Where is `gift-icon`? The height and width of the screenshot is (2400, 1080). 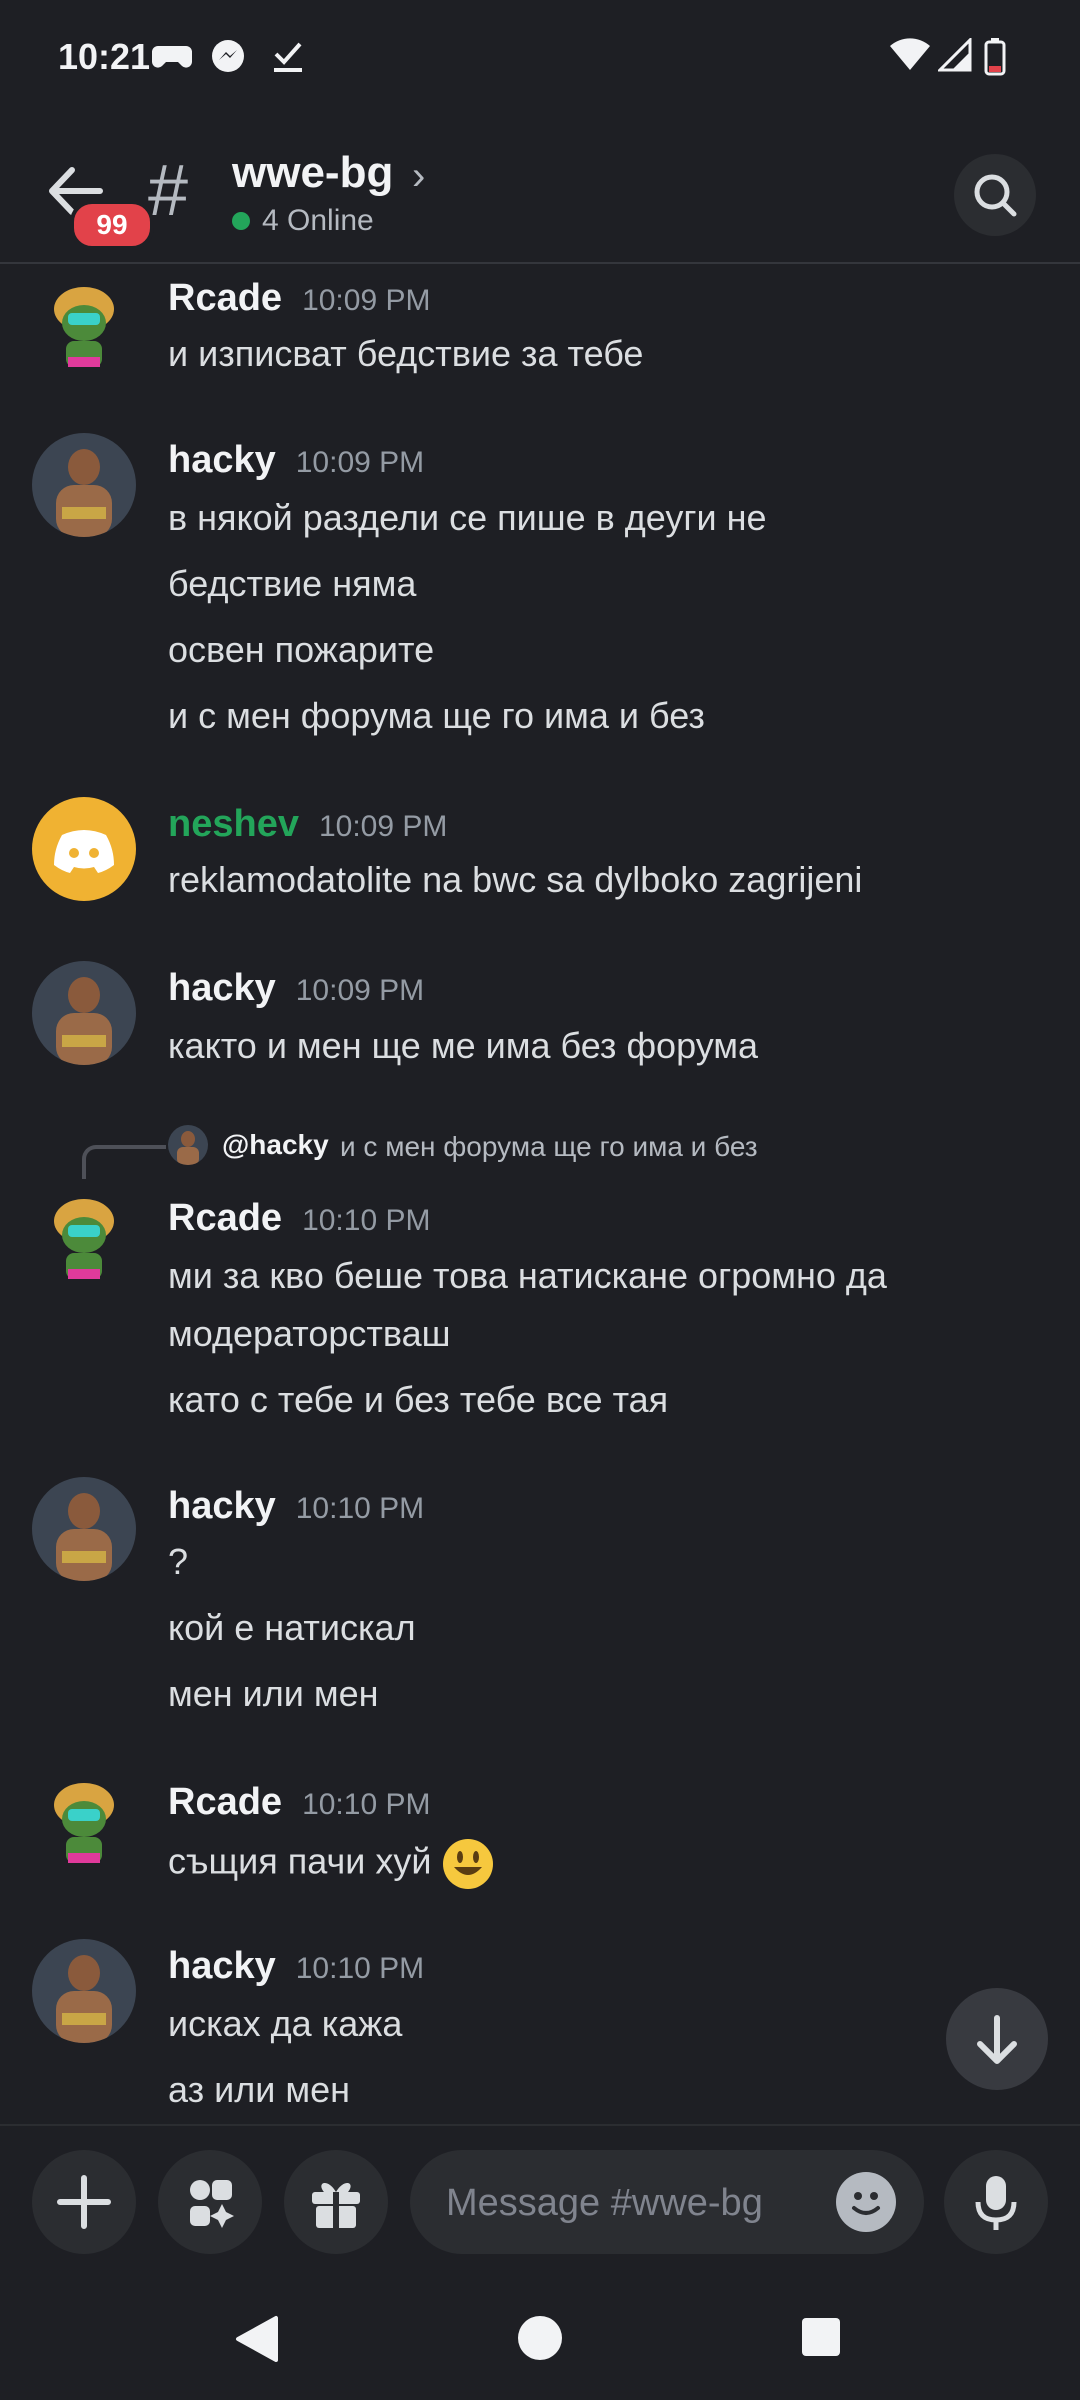
gift-icon is located at coordinates (336, 2205).